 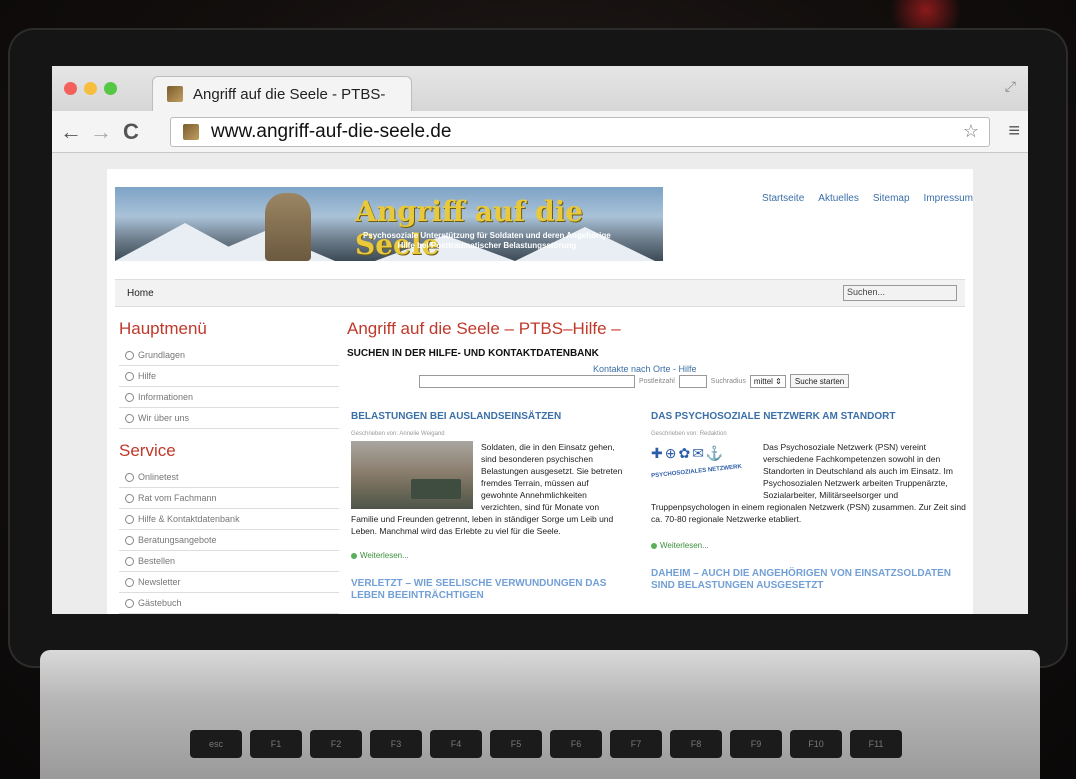 I want to click on sidebar-item-beratungsangebote: Beratungsangebote, so click(x=229, y=540).